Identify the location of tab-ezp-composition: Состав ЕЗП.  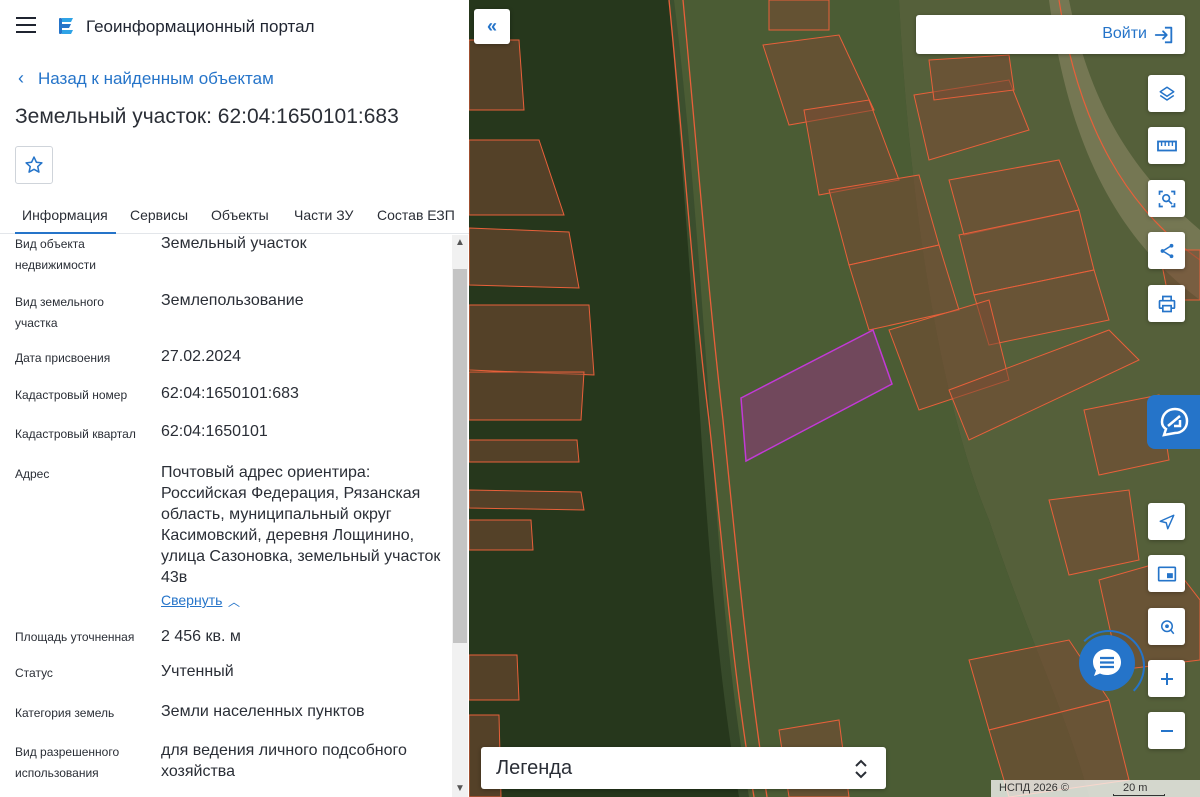
(416, 215).